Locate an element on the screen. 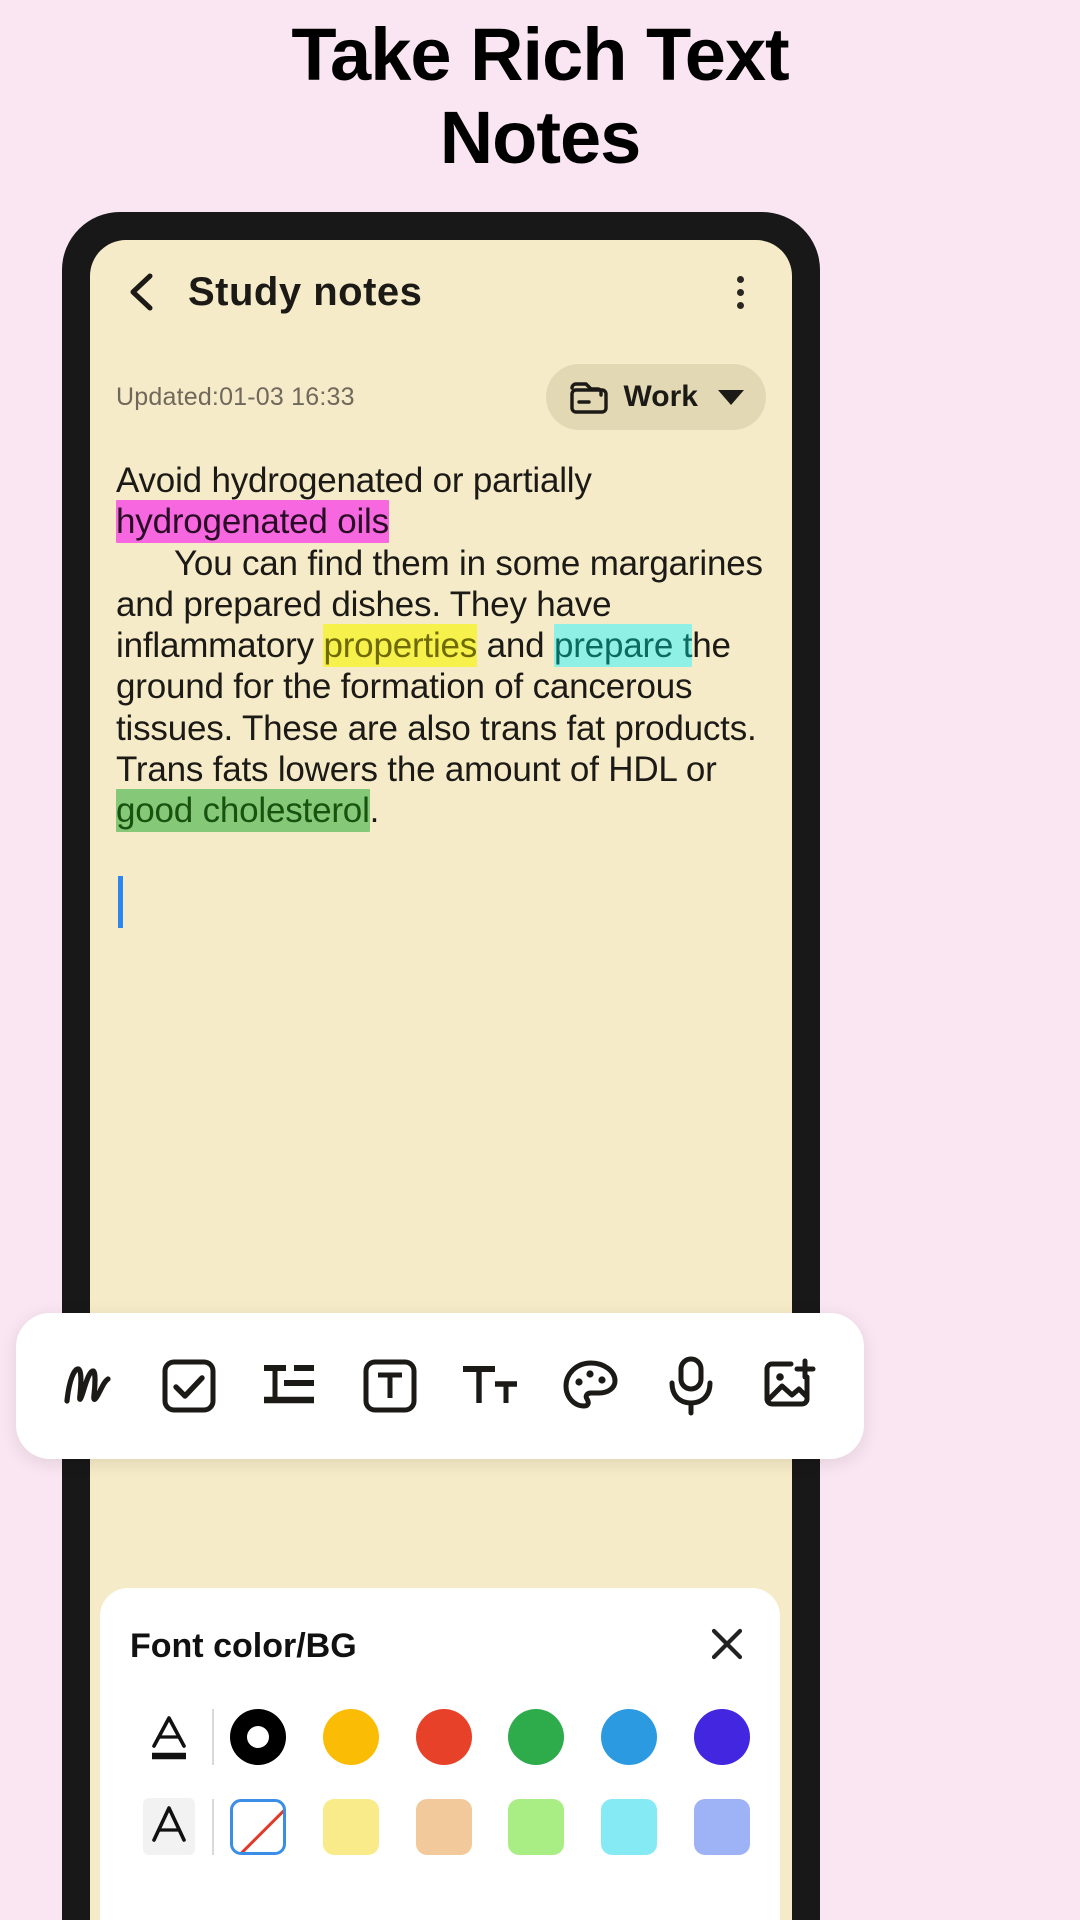 The image size is (1080, 1920). bg-swatch-cyan is located at coordinates (629, 1826).